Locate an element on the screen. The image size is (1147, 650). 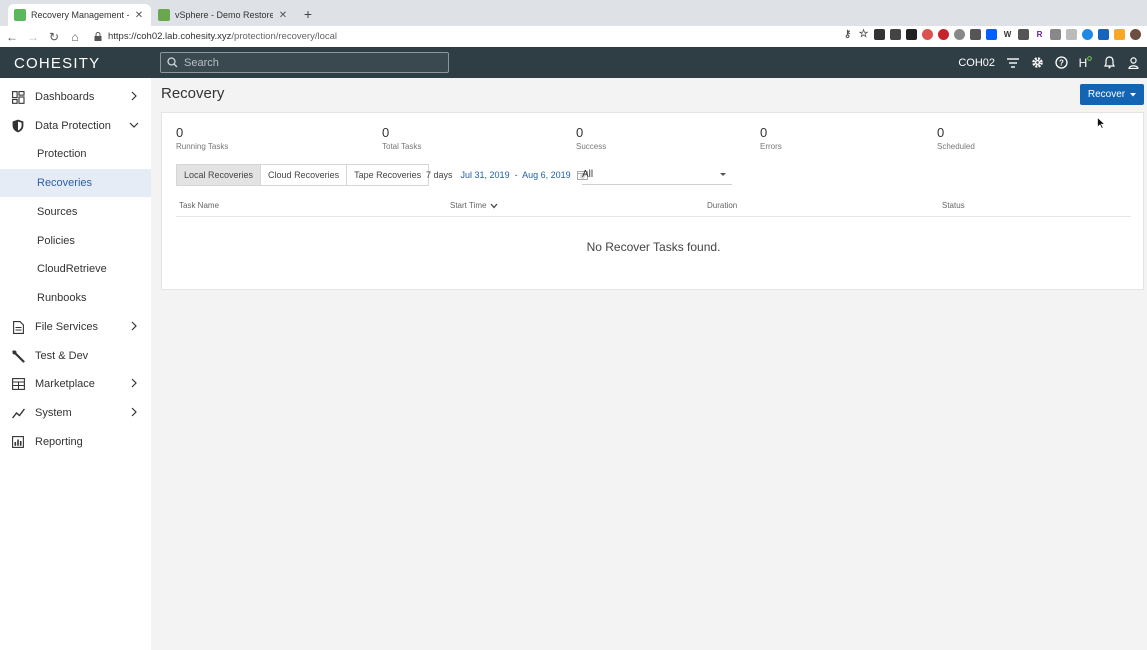
dropbox-icon is located at coordinates (991, 34).